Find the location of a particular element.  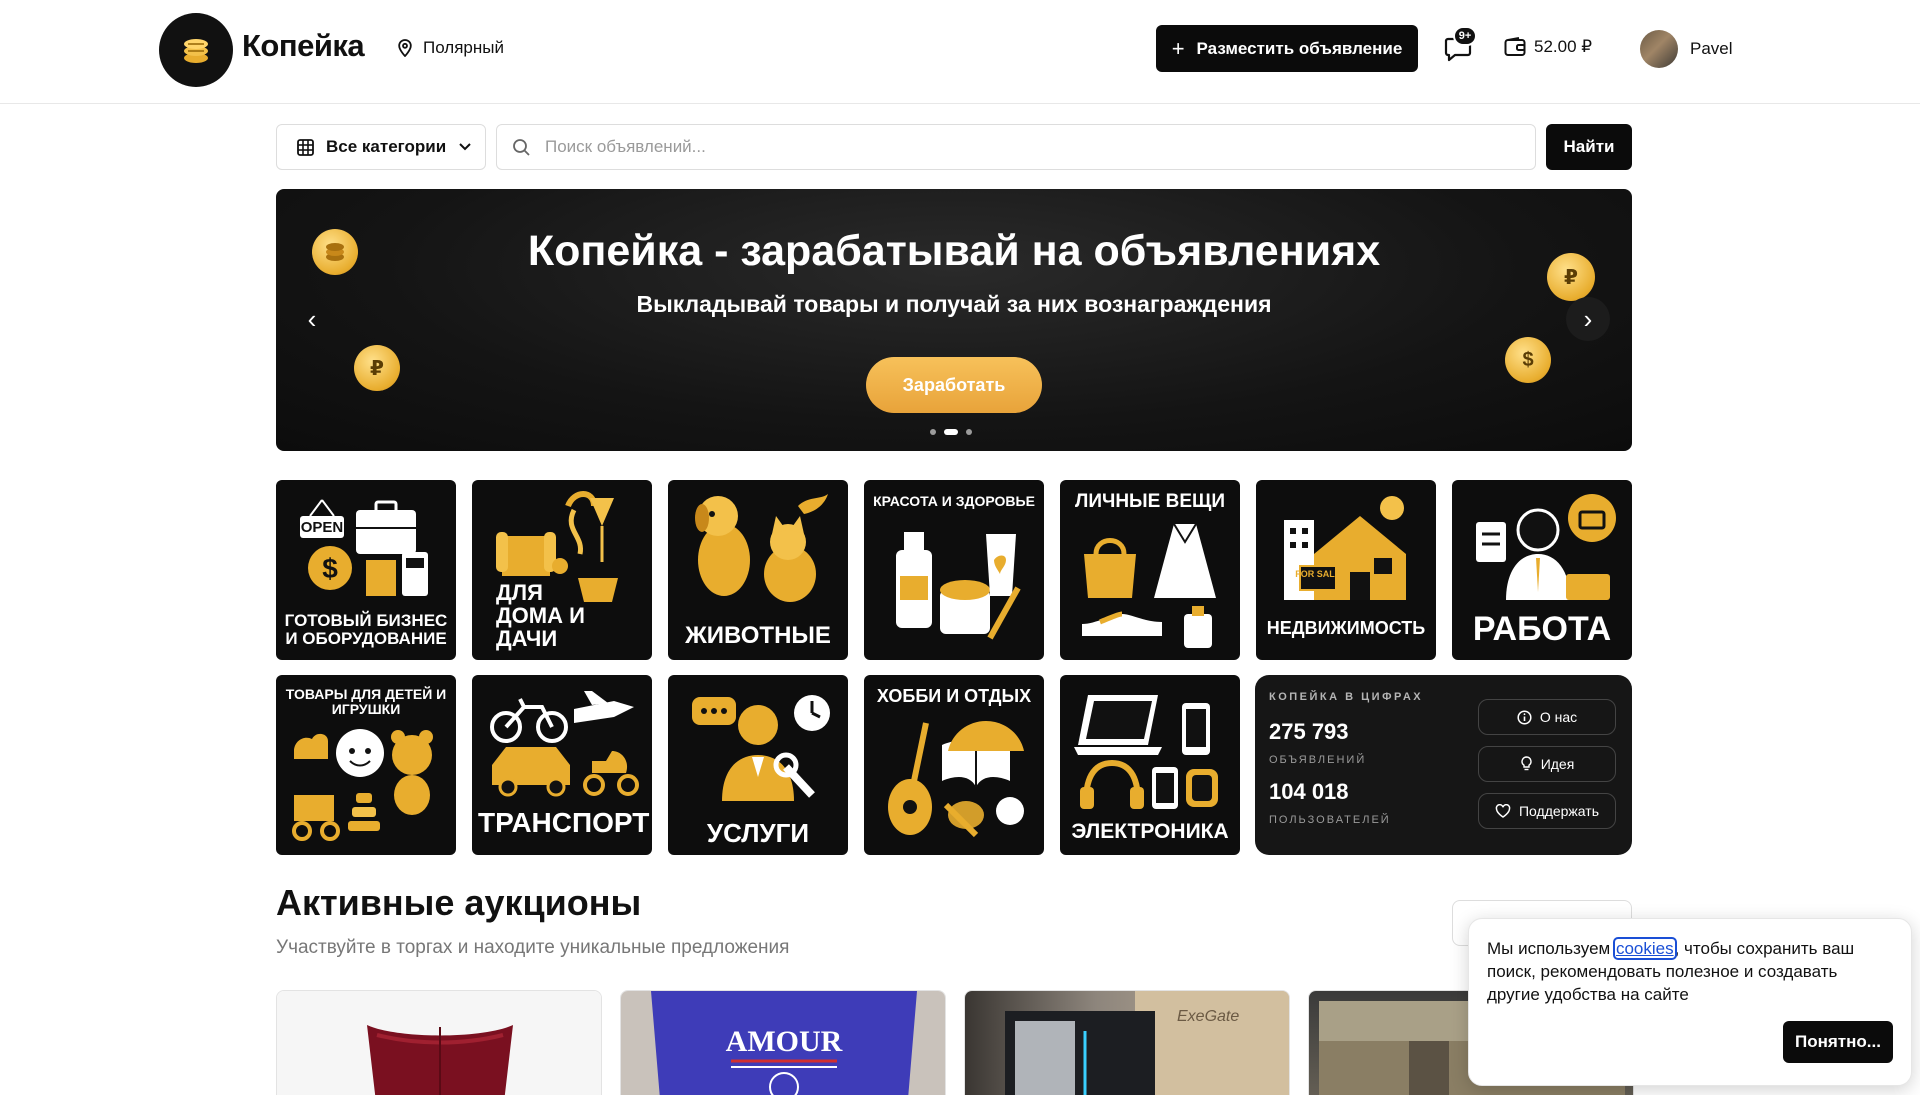

categories-label: Все категории is located at coordinates (386, 146).